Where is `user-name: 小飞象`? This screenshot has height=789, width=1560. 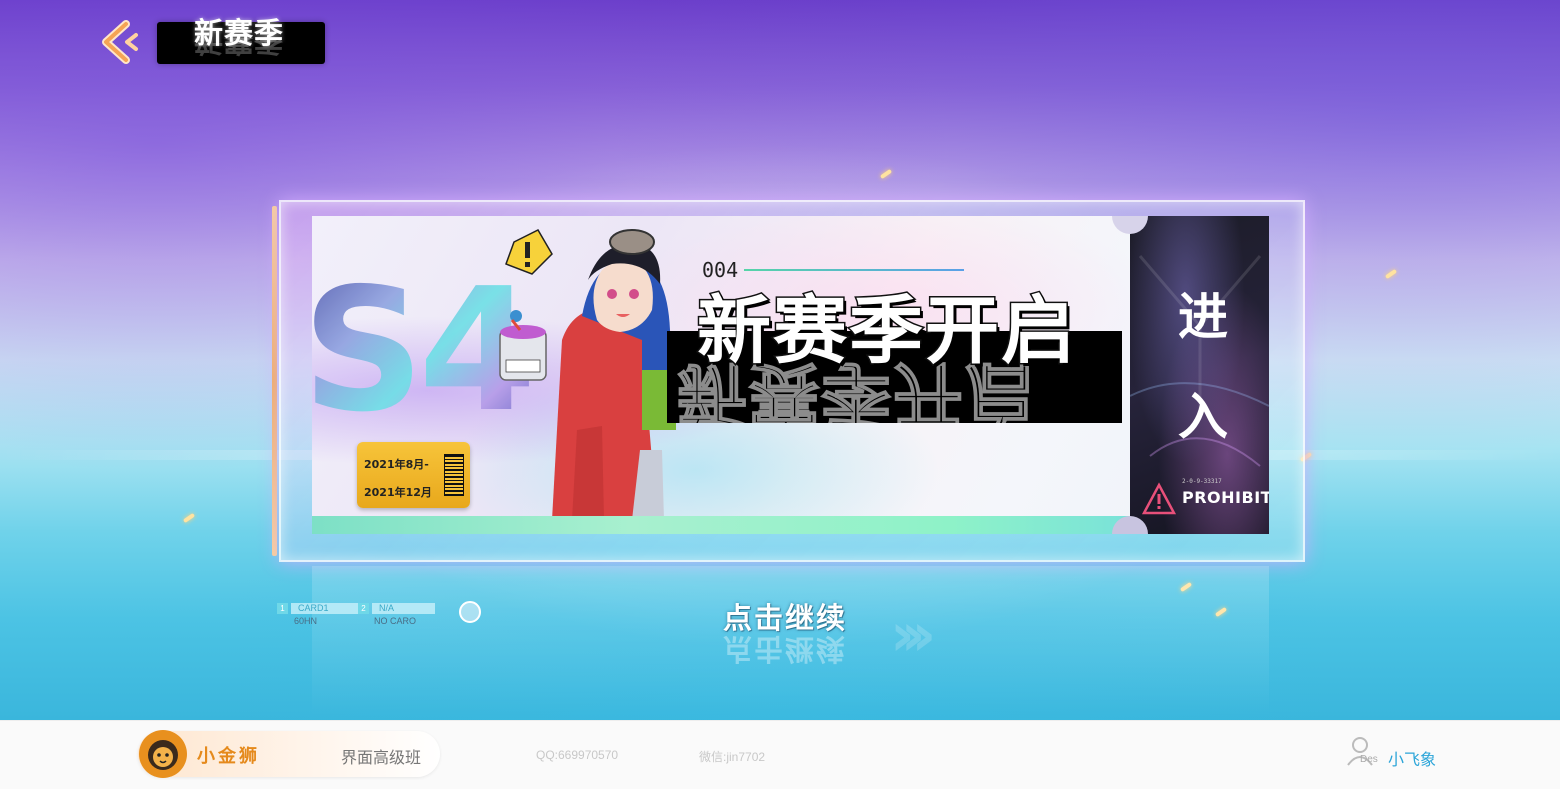
user-name: 小飞象 is located at coordinates (1412, 758).